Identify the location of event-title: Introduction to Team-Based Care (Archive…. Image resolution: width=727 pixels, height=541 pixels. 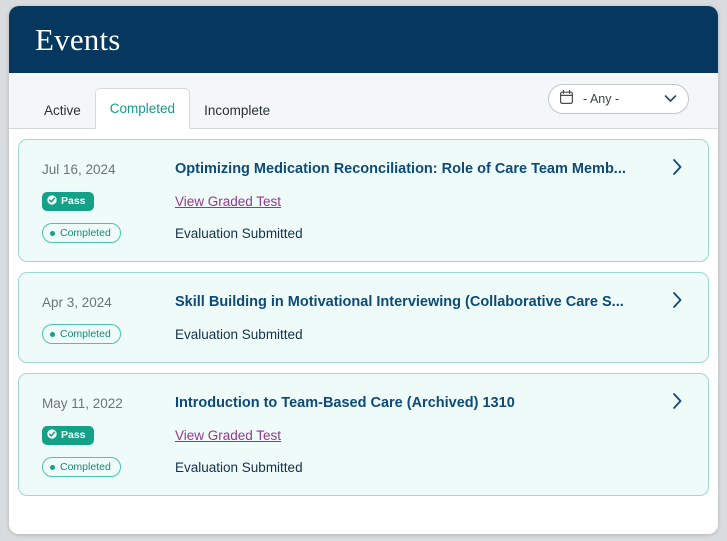
(345, 403).